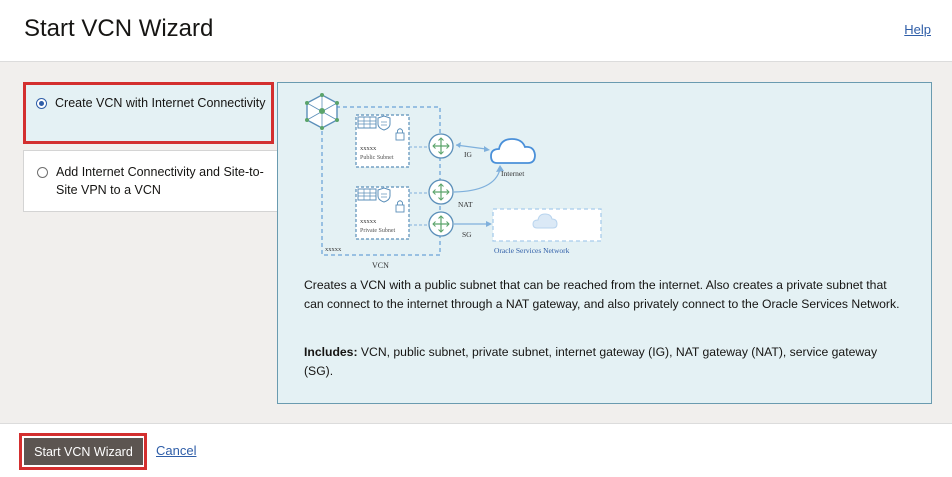 The image size is (952, 477). Describe the element at coordinates (119, 28) in the screenshot. I see `page-title: Start VCN Wizard` at that location.